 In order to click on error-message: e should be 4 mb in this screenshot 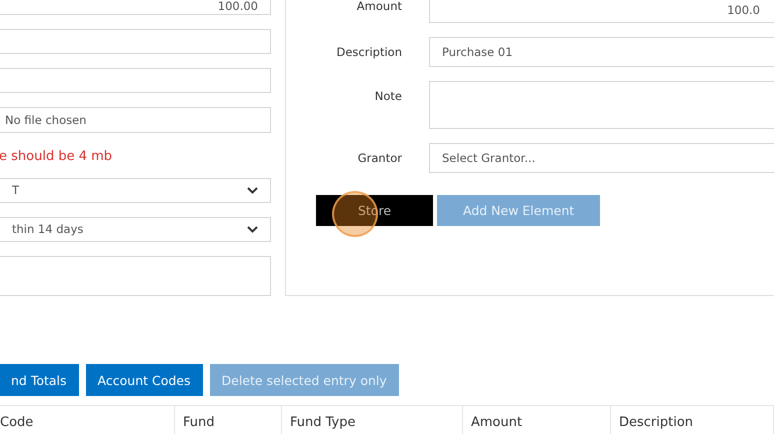, I will do `click(57, 157)`.